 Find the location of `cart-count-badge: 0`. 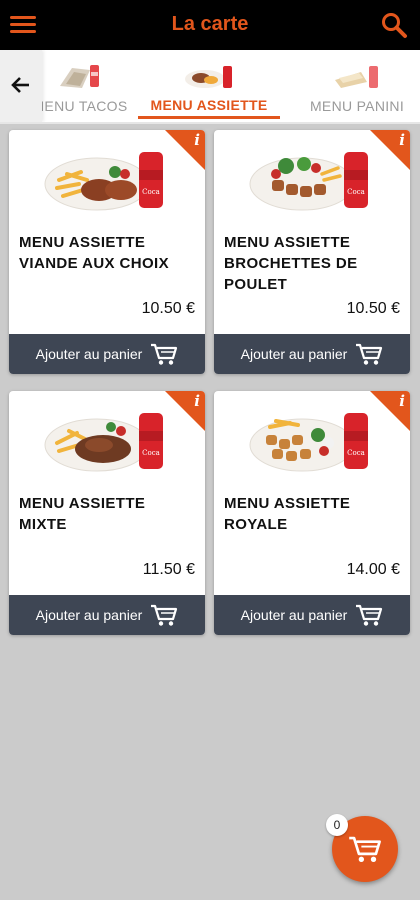

cart-count-badge: 0 is located at coordinates (337, 825).